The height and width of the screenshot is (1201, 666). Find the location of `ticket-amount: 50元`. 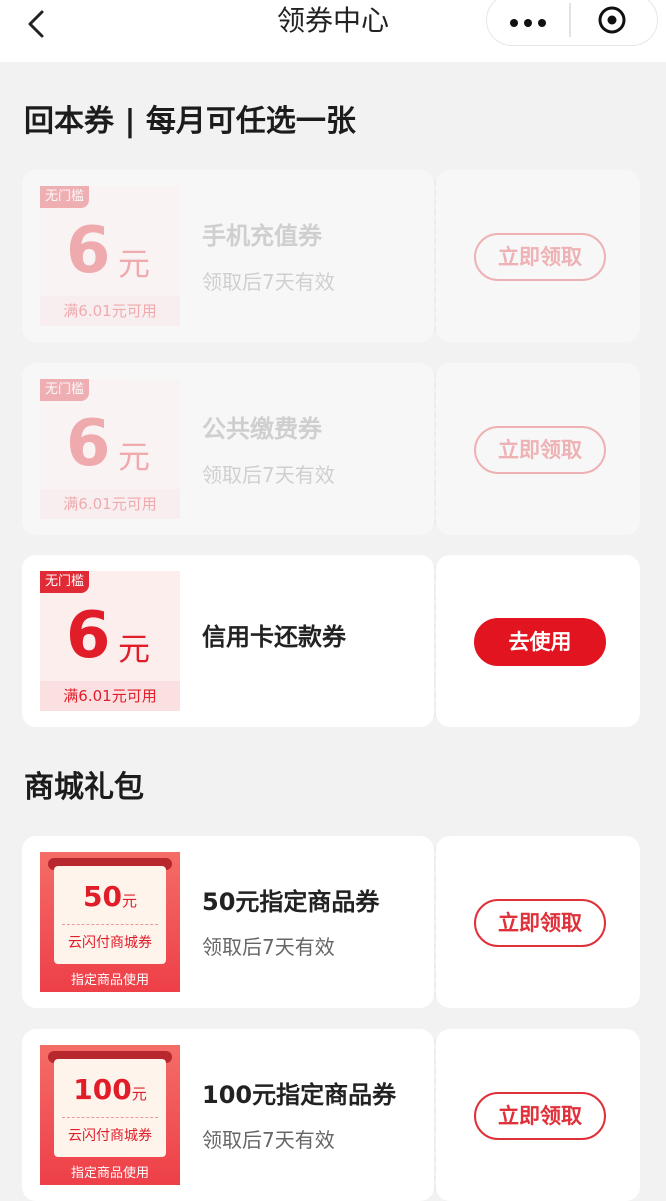

ticket-amount: 50元 is located at coordinates (110, 896).